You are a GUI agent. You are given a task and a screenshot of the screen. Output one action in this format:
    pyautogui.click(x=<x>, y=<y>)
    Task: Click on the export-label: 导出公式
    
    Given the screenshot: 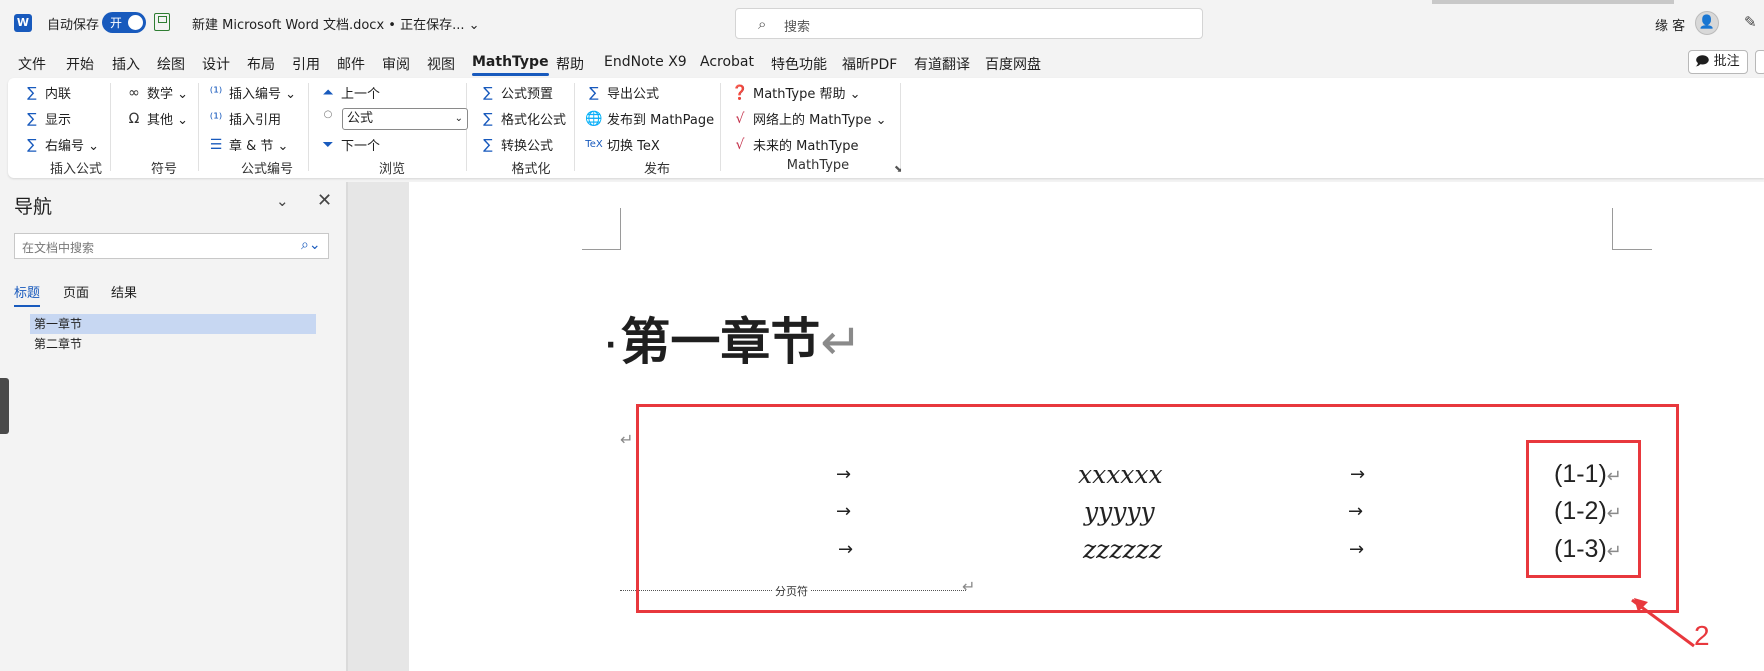 What is the action you would take?
    pyautogui.click(x=633, y=94)
    